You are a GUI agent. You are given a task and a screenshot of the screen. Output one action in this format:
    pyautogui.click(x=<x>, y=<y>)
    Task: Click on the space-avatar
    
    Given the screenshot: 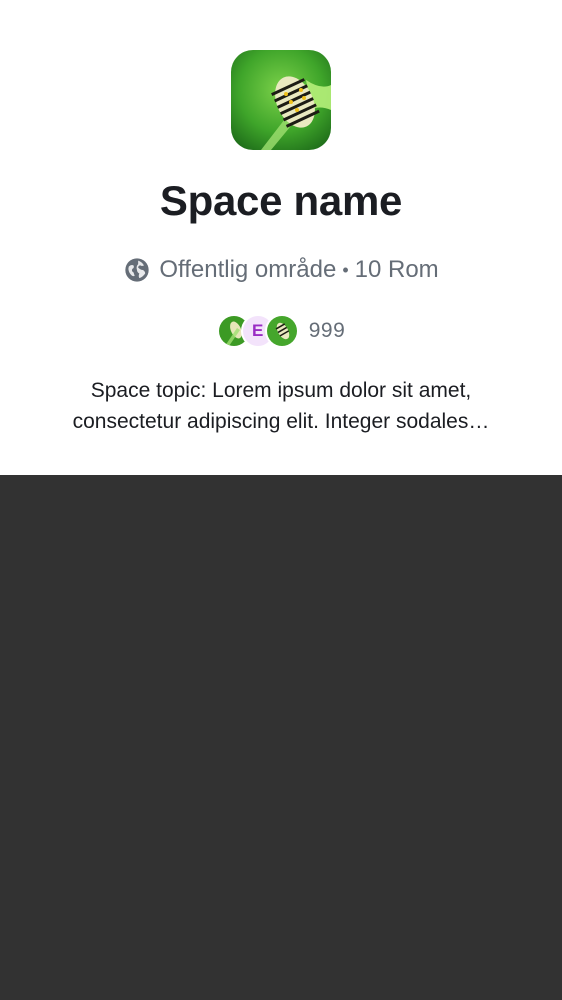 What is the action you would take?
    pyautogui.click(x=281, y=100)
    